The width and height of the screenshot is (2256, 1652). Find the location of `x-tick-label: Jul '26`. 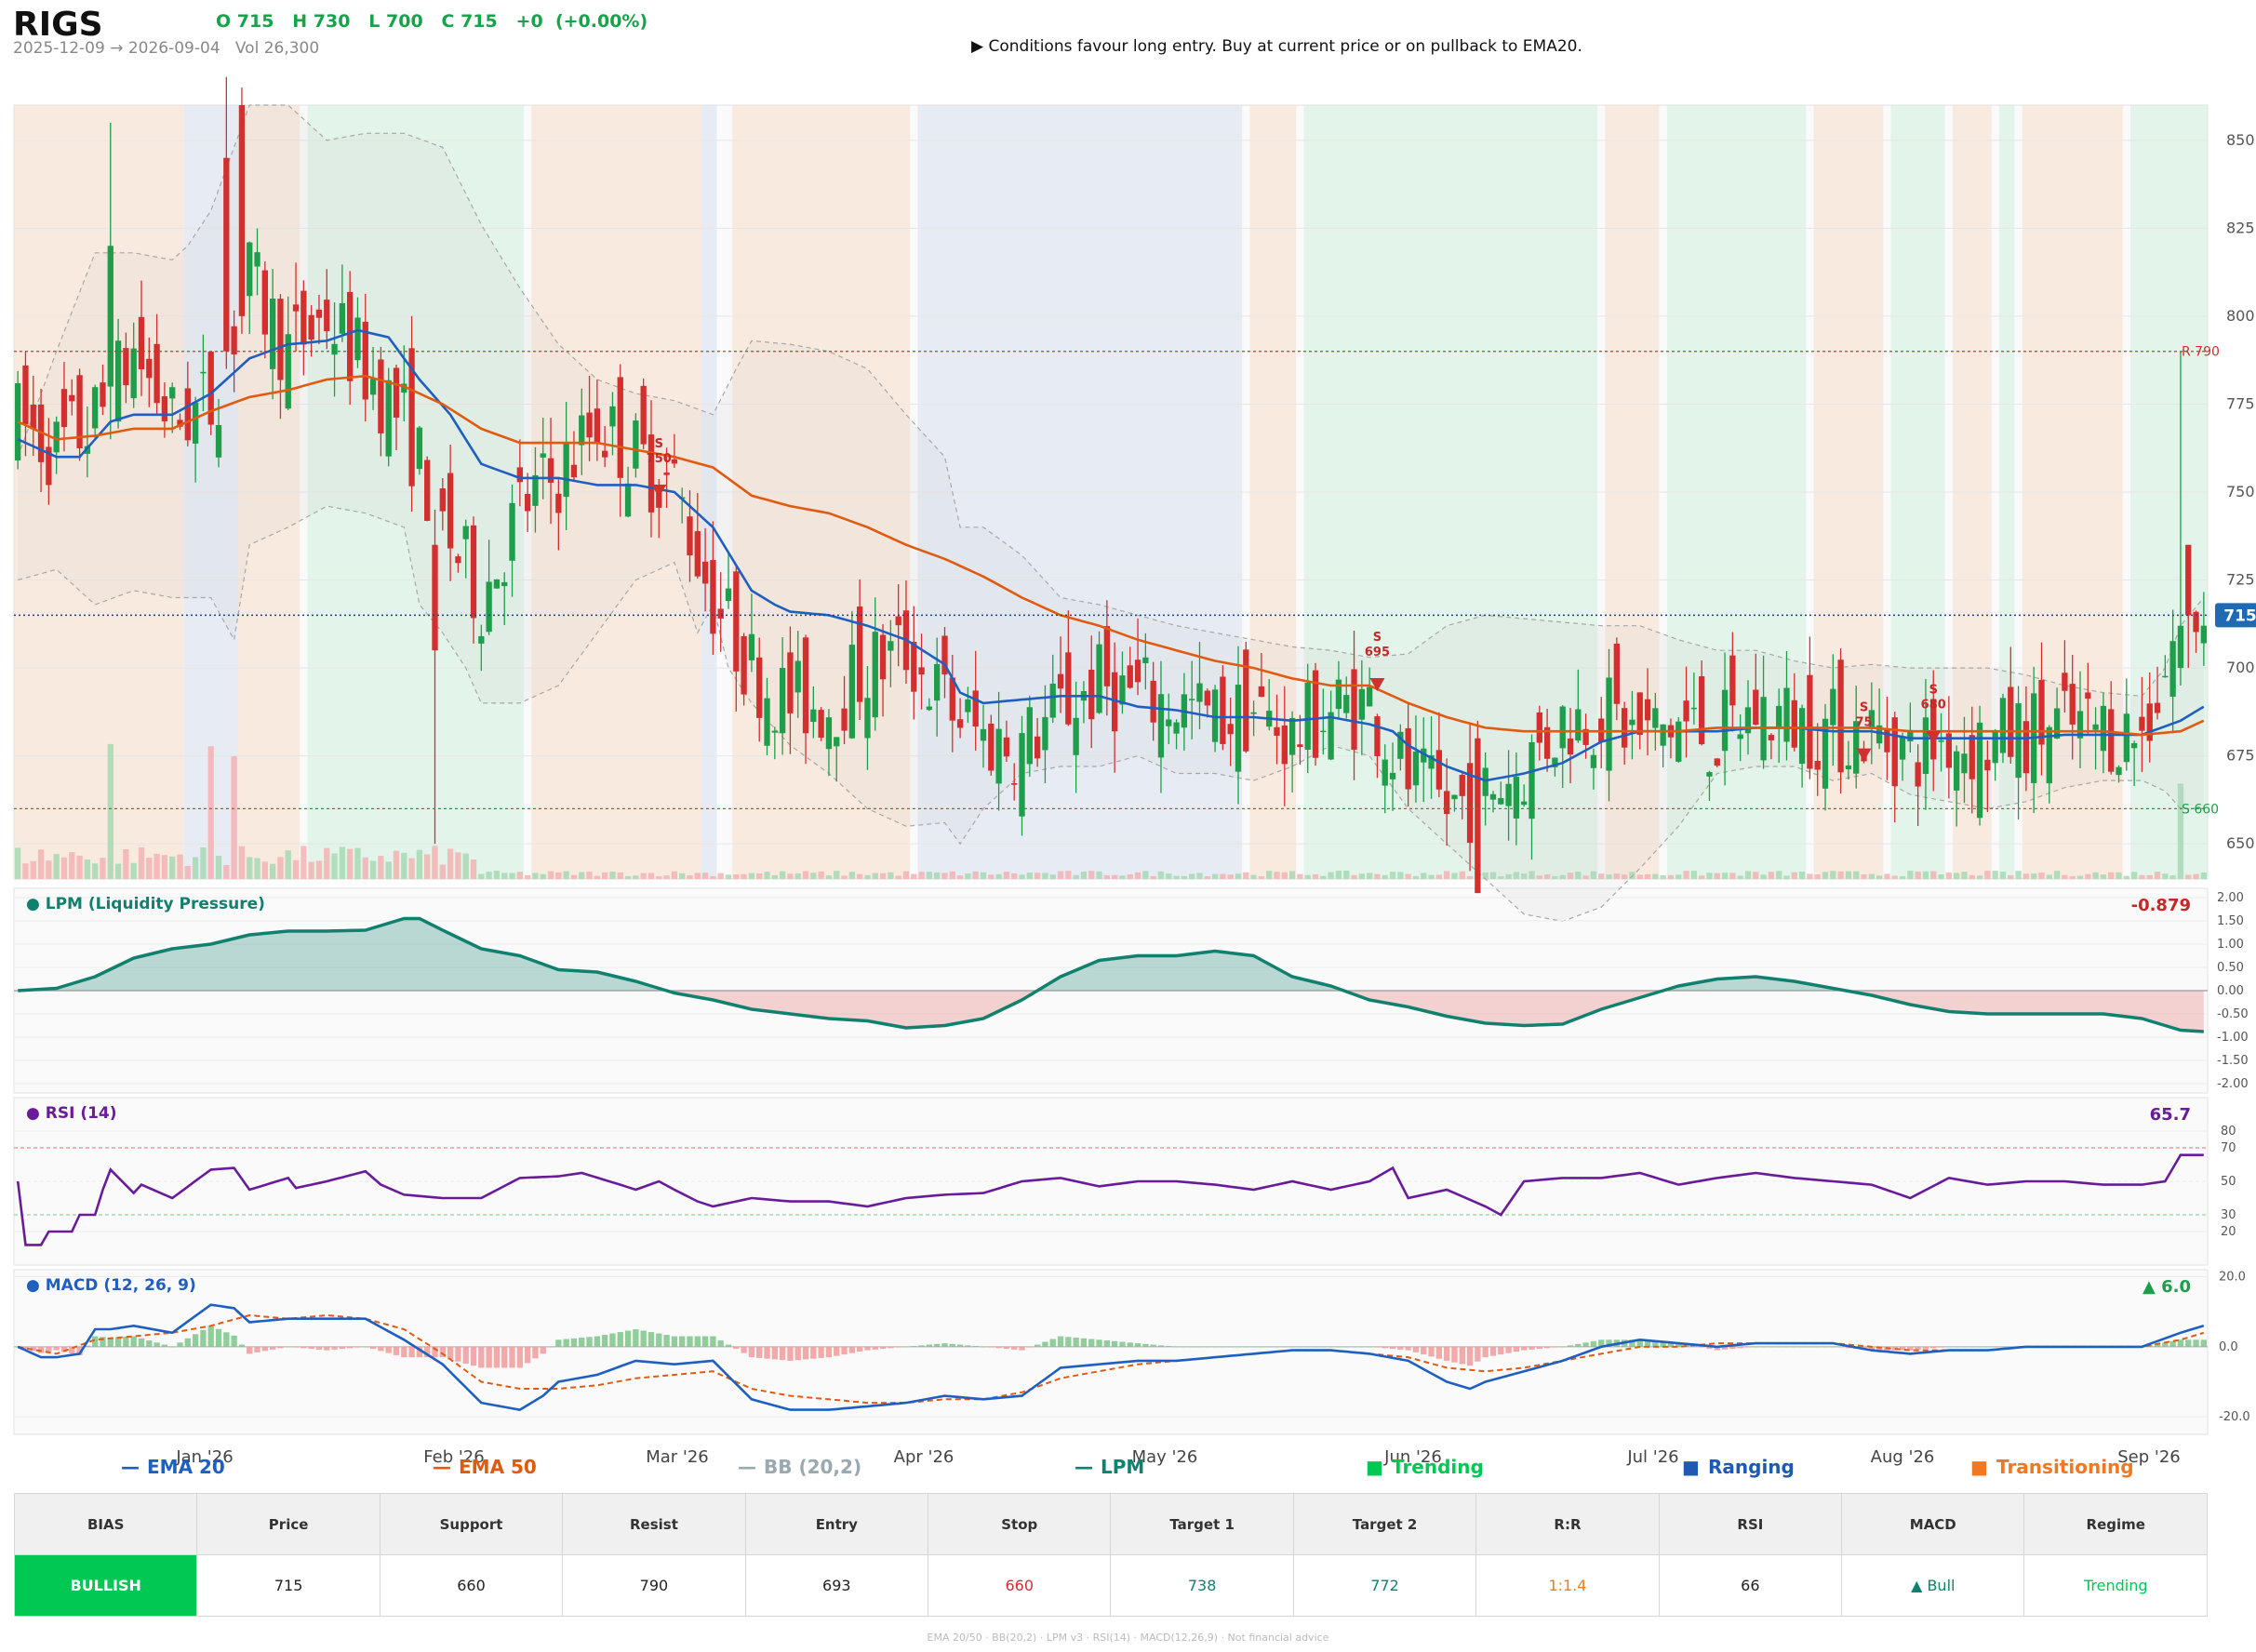

x-tick-label: Jul '26 is located at coordinates (1652, 1457).